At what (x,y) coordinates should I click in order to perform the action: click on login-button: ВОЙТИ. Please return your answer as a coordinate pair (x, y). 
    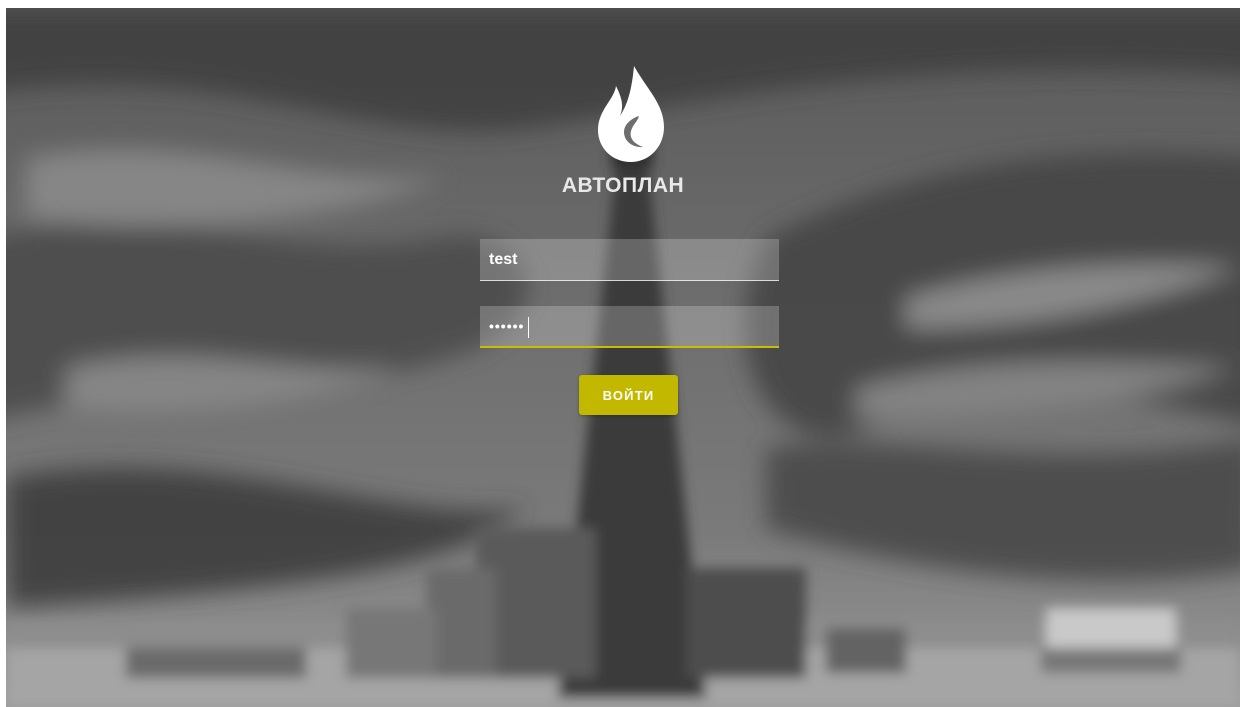
    Looking at the image, I should click on (628, 395).